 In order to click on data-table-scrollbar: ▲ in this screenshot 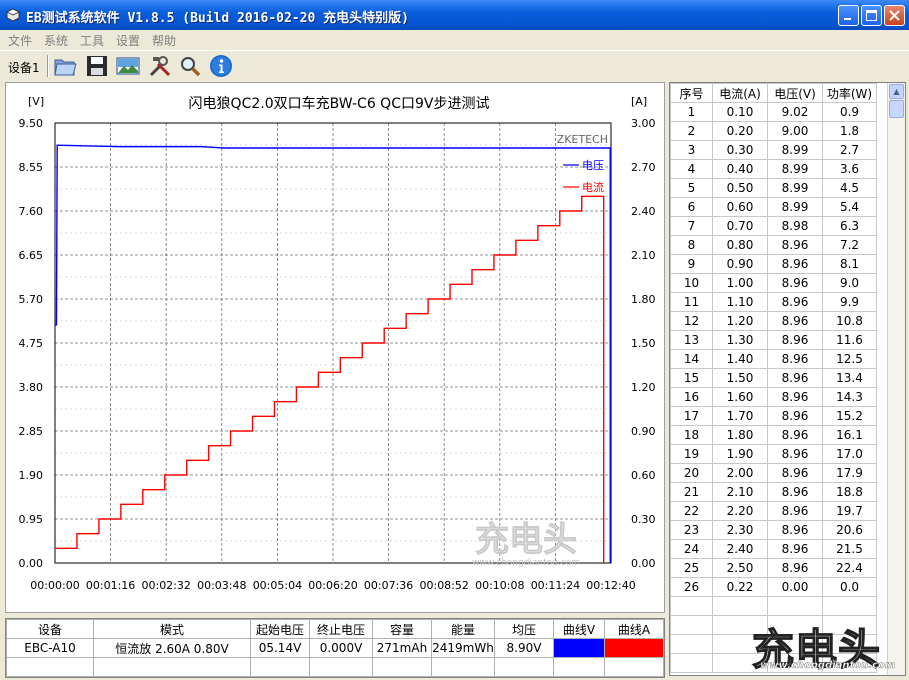, I will do `click(896, 379)`.